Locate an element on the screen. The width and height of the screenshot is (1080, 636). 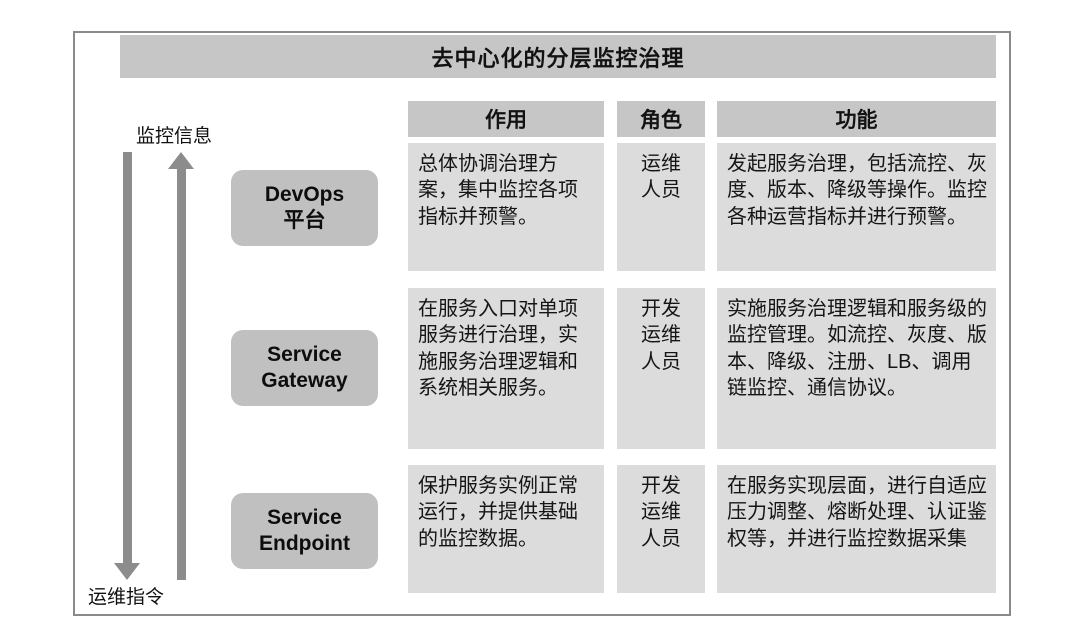
monitor-info-label: 监控信息 is located at coordinates (174, 136).